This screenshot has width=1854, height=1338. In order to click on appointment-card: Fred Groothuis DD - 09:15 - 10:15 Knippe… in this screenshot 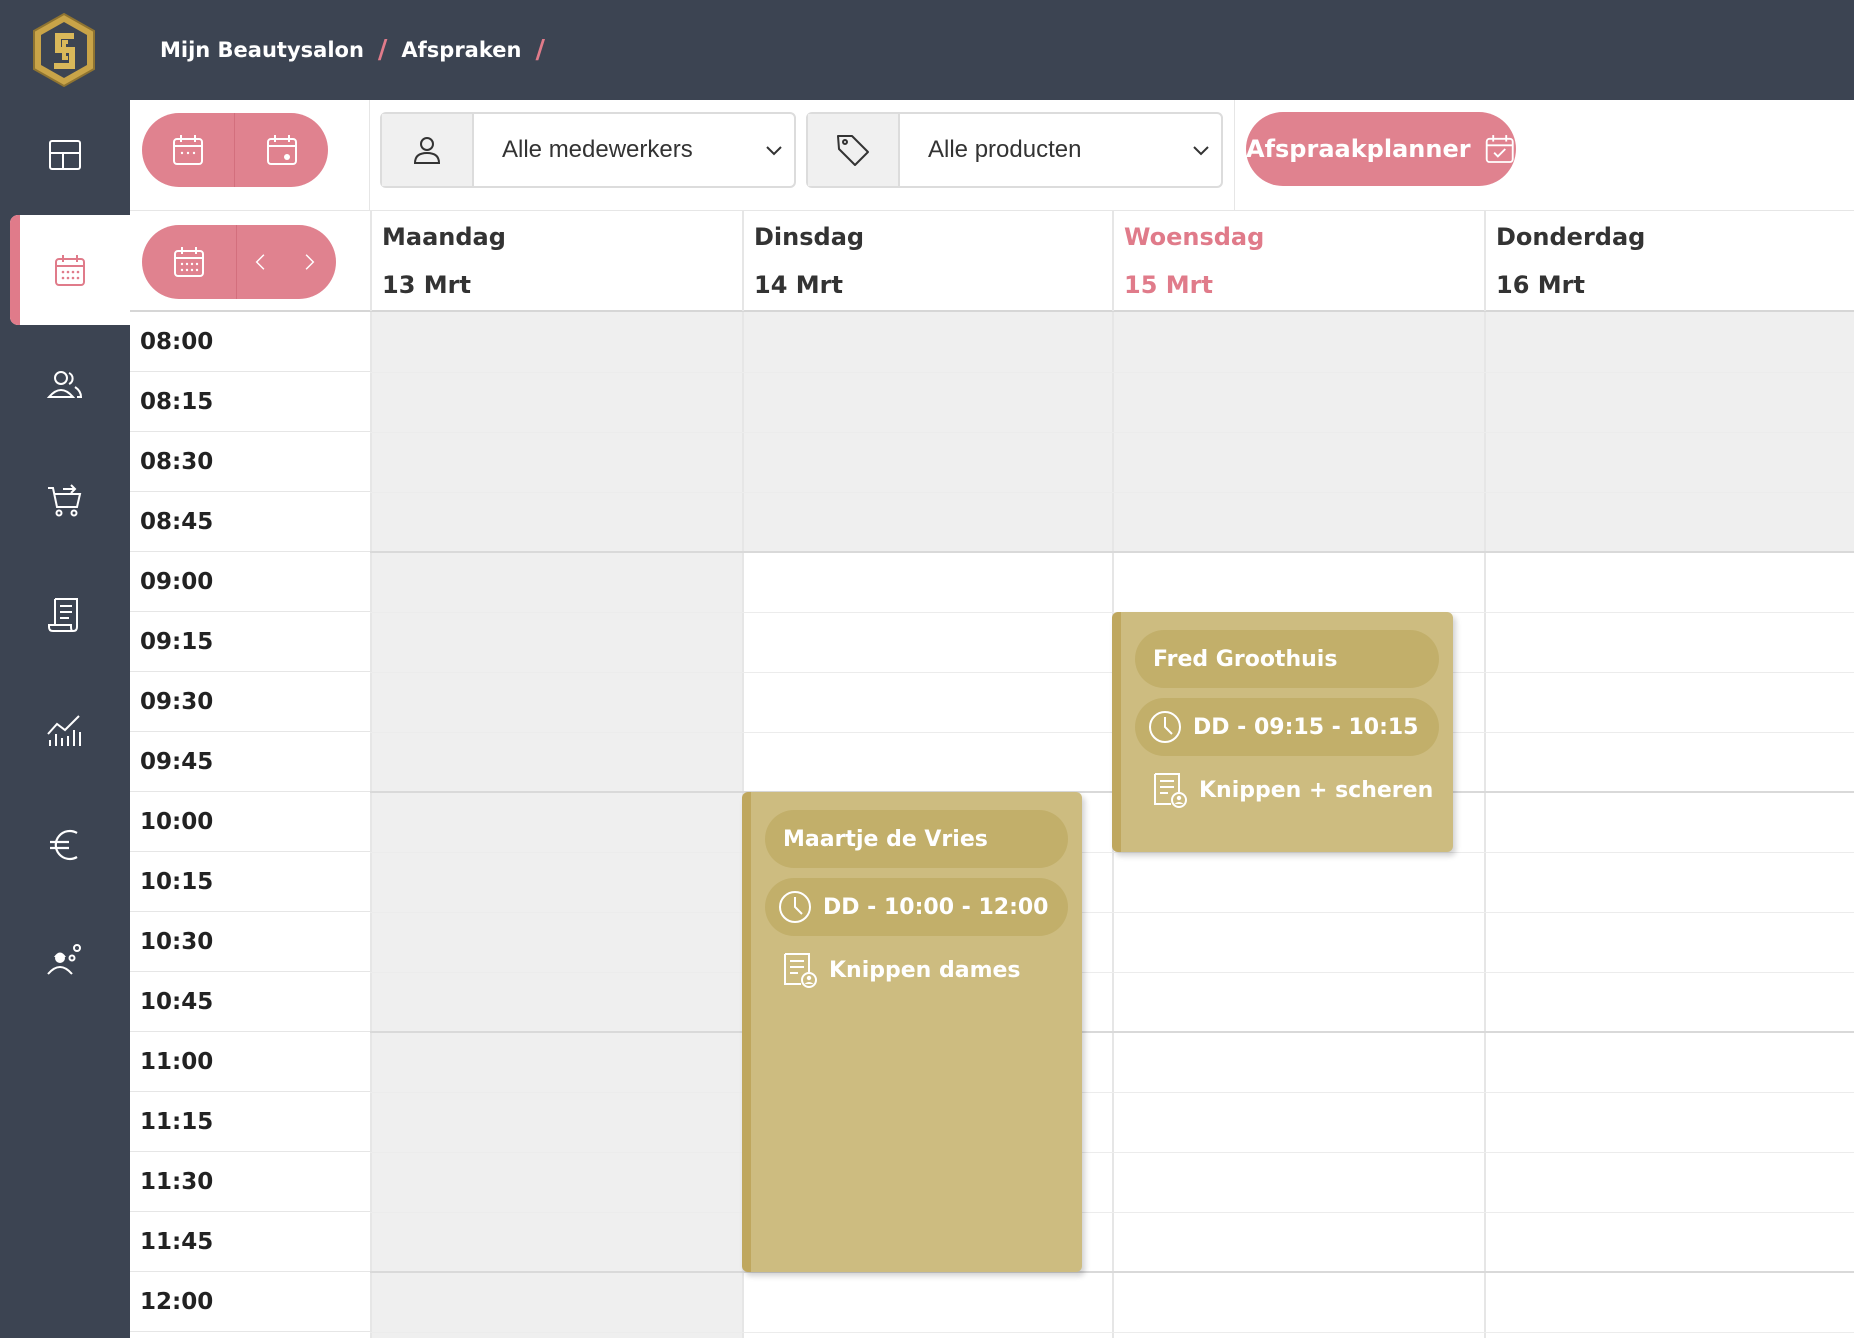, I will do `click(1282, 732)`.